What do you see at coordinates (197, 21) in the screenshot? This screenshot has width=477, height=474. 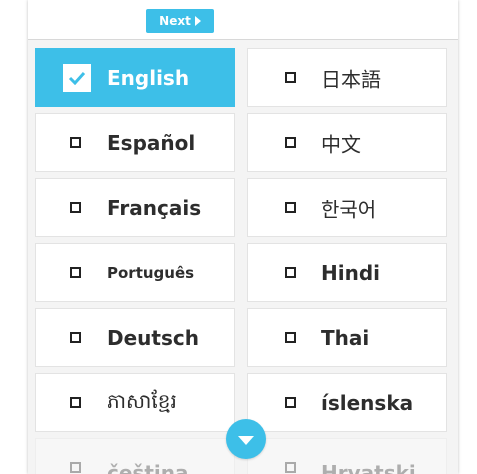 I see `caret-right-icon` at bounding box center [197, 21].